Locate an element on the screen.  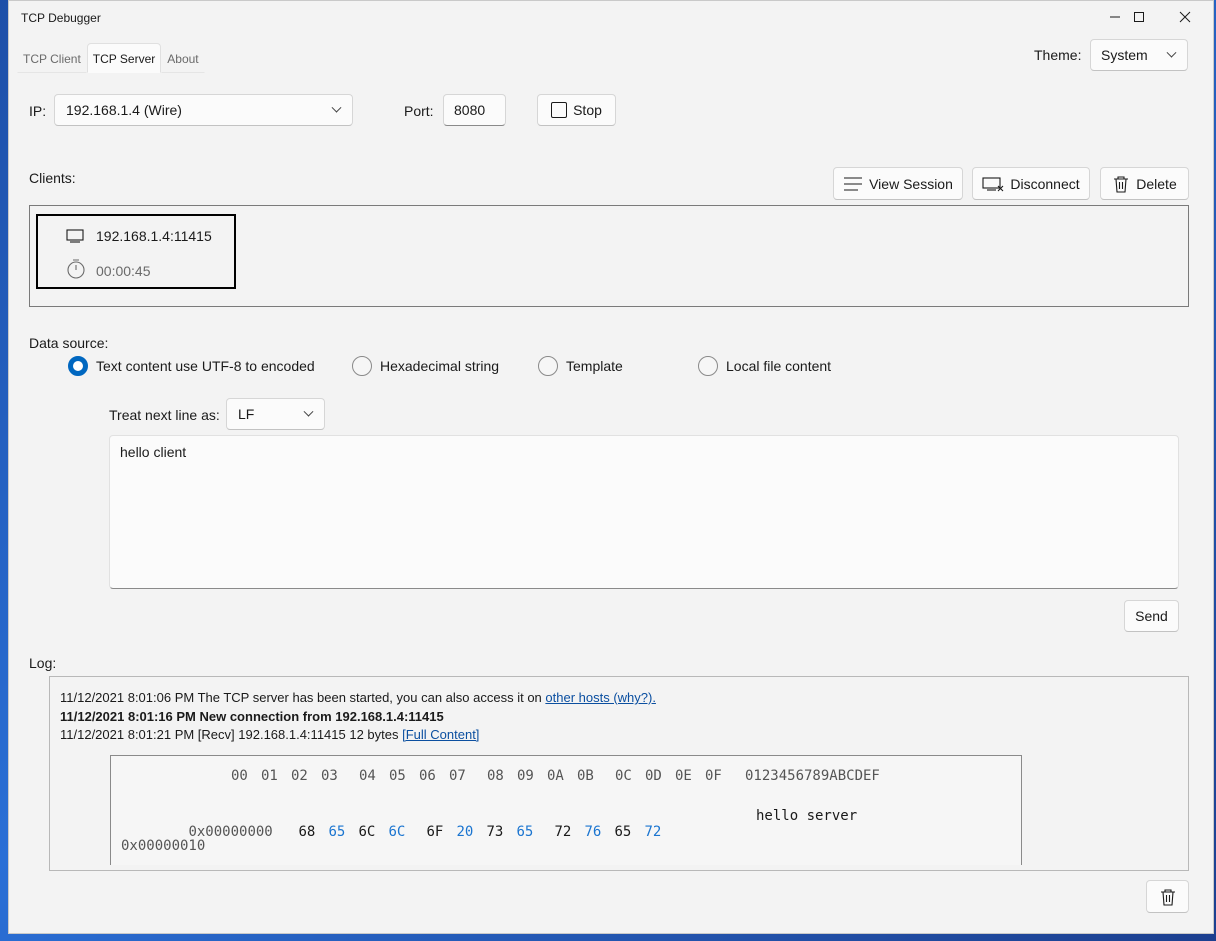
close-button is located at coordinates (1185, 17).